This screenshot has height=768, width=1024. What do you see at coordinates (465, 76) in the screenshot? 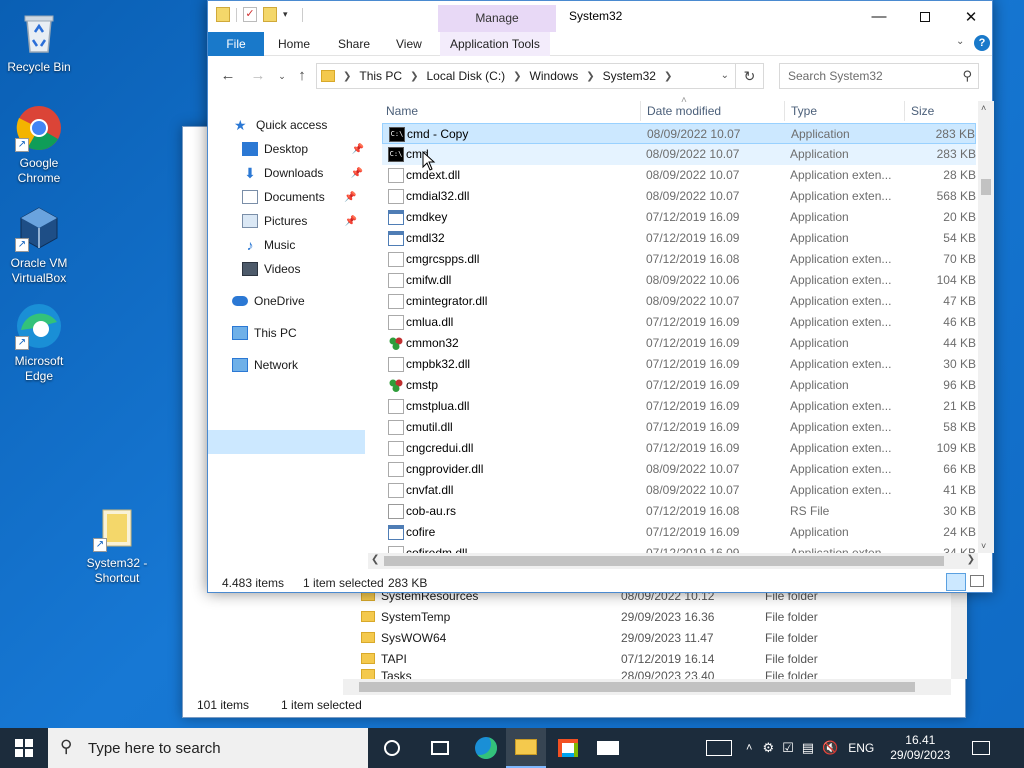
I see `breadcrumb-local-disk: Local Disk (C:)` at bounding box center [465, 76].